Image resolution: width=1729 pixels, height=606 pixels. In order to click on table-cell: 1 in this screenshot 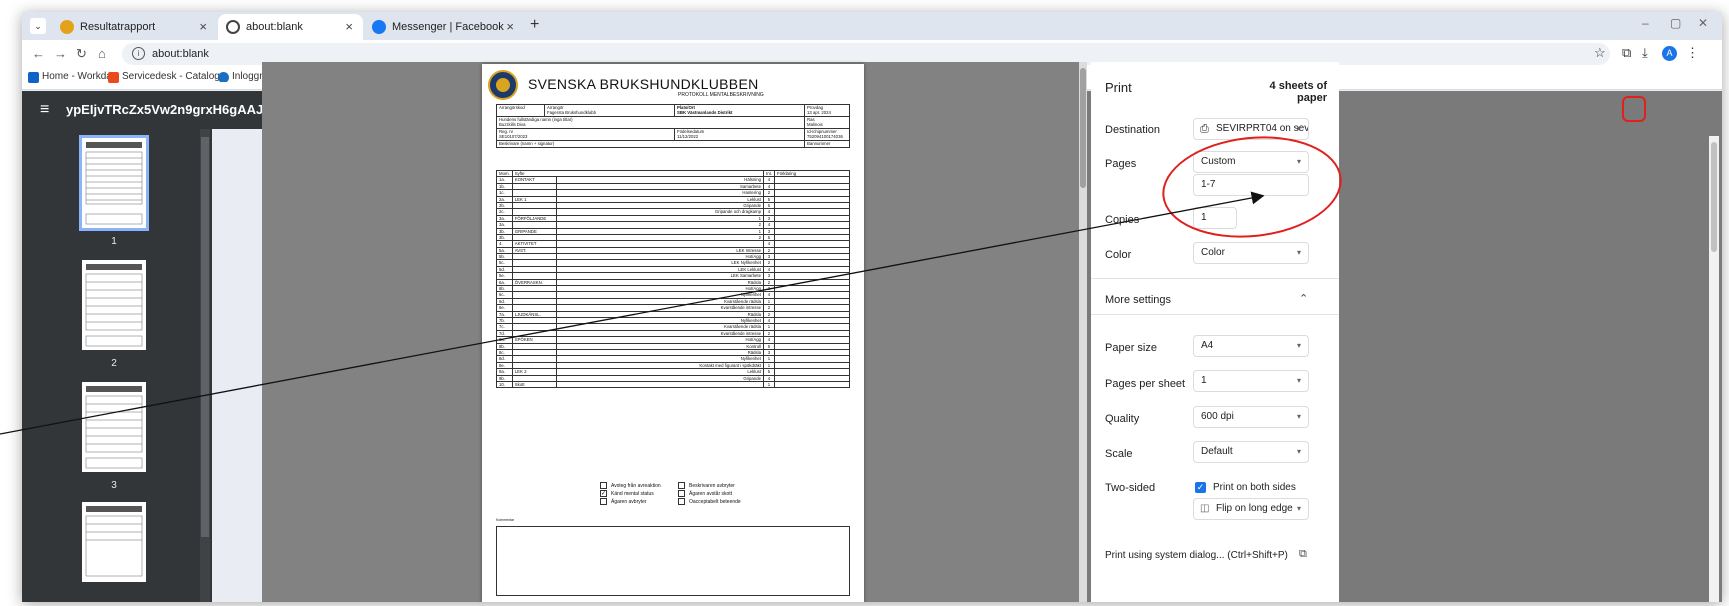, I will do `click(769, 384)`.